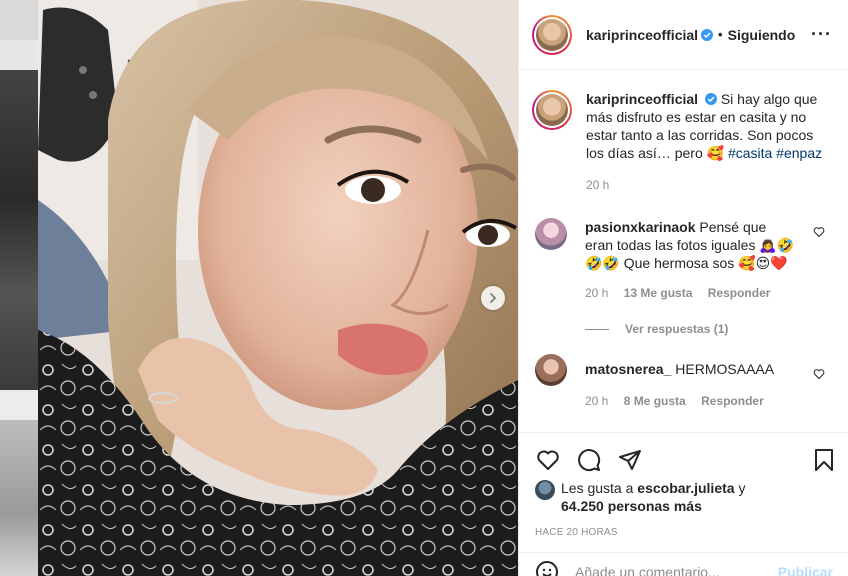  I want to click on caption-avatar, so click(552, 110).